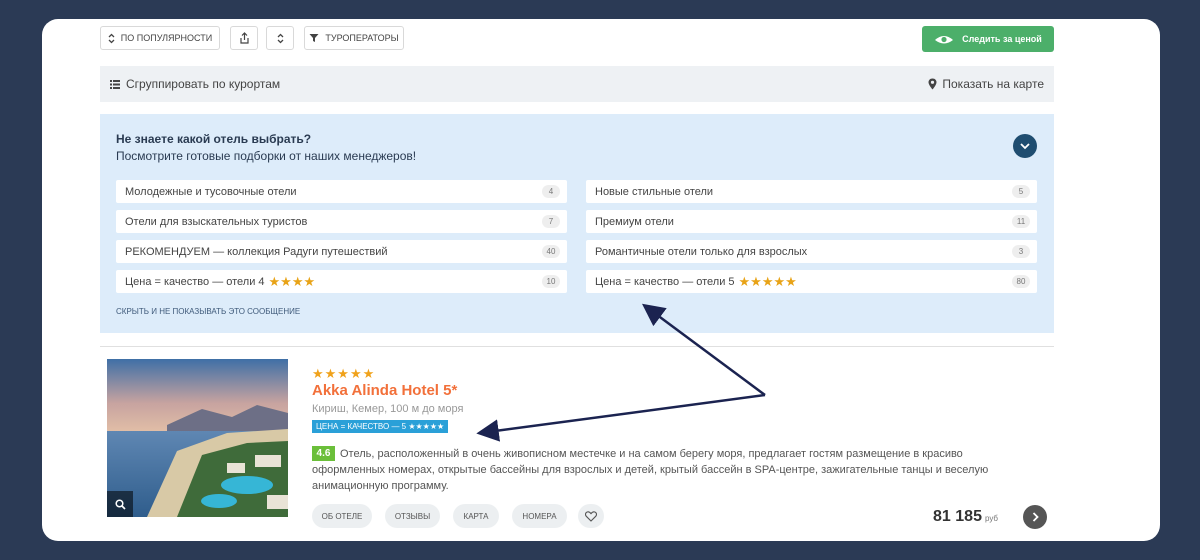 This screenshot has height=560, width=1200. Describe the element at coordinates (412, 516) in the screenshot. I see `tab-reviews: Отзывы` at that location.